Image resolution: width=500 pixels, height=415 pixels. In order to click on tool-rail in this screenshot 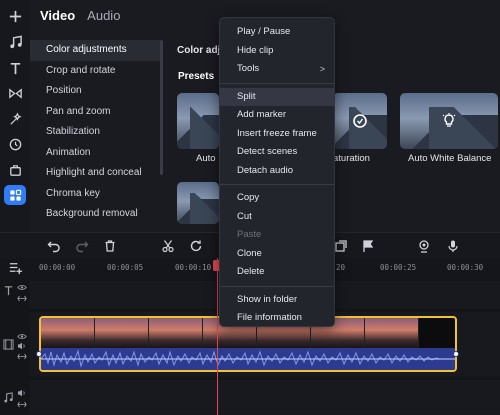, I will do `click(15, 116)`.